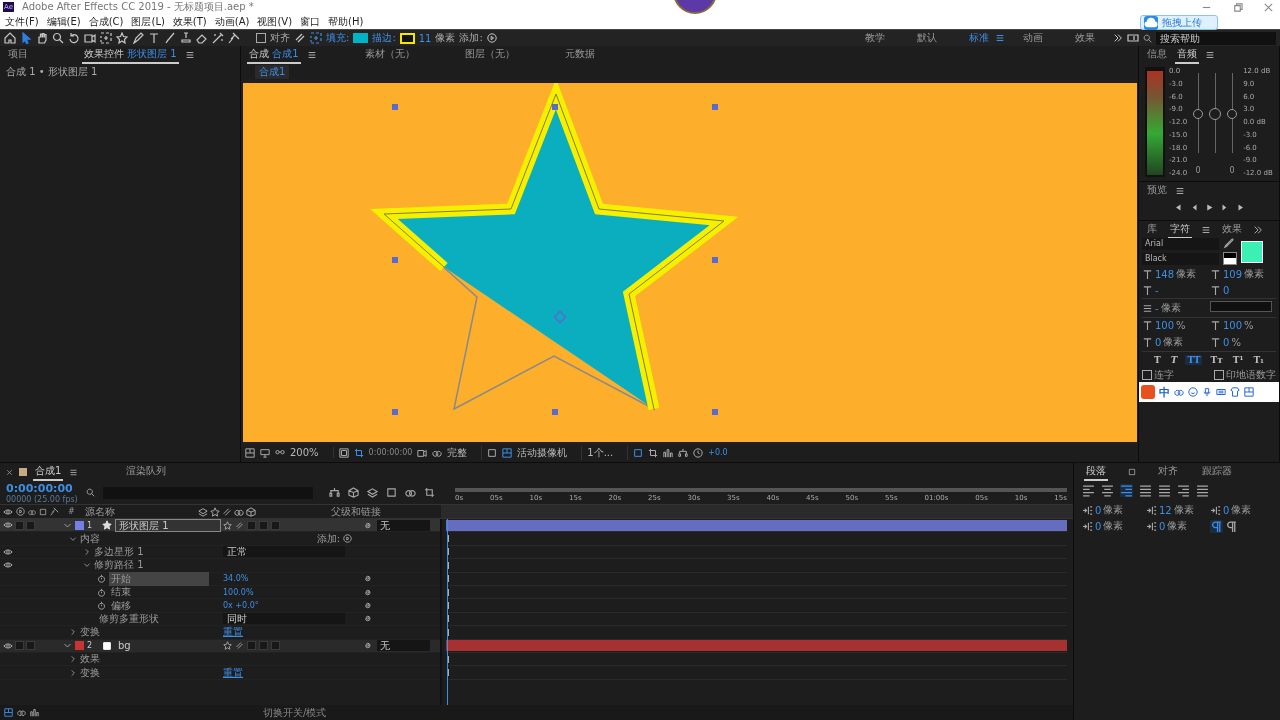  I want to click on safe-zone-icon, so click(343, 452).